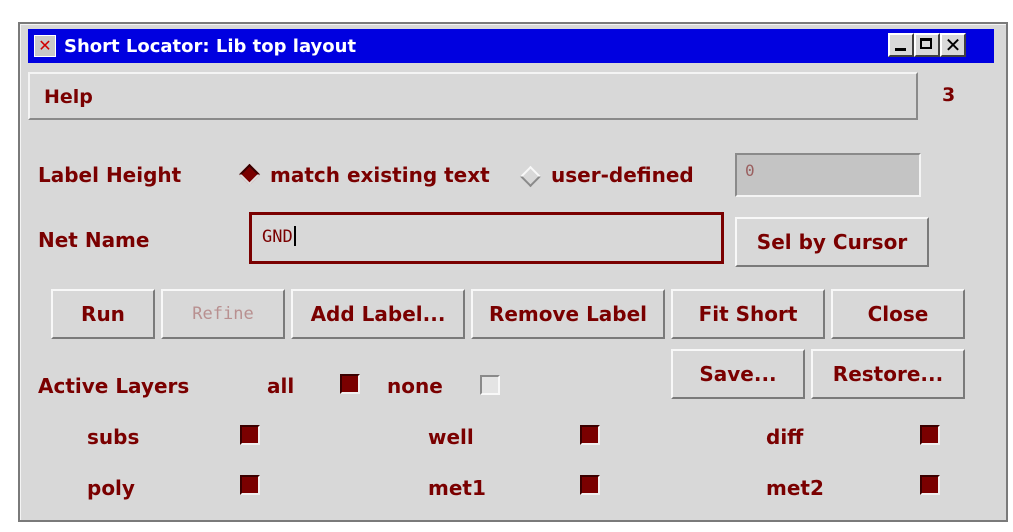 Image resolution: width=1013 pixels, height=532 pixels. What do you see at coordinates (223, 314) in the screenshot?
I see `refine-button: Refine` at bounding box center [223, 314].